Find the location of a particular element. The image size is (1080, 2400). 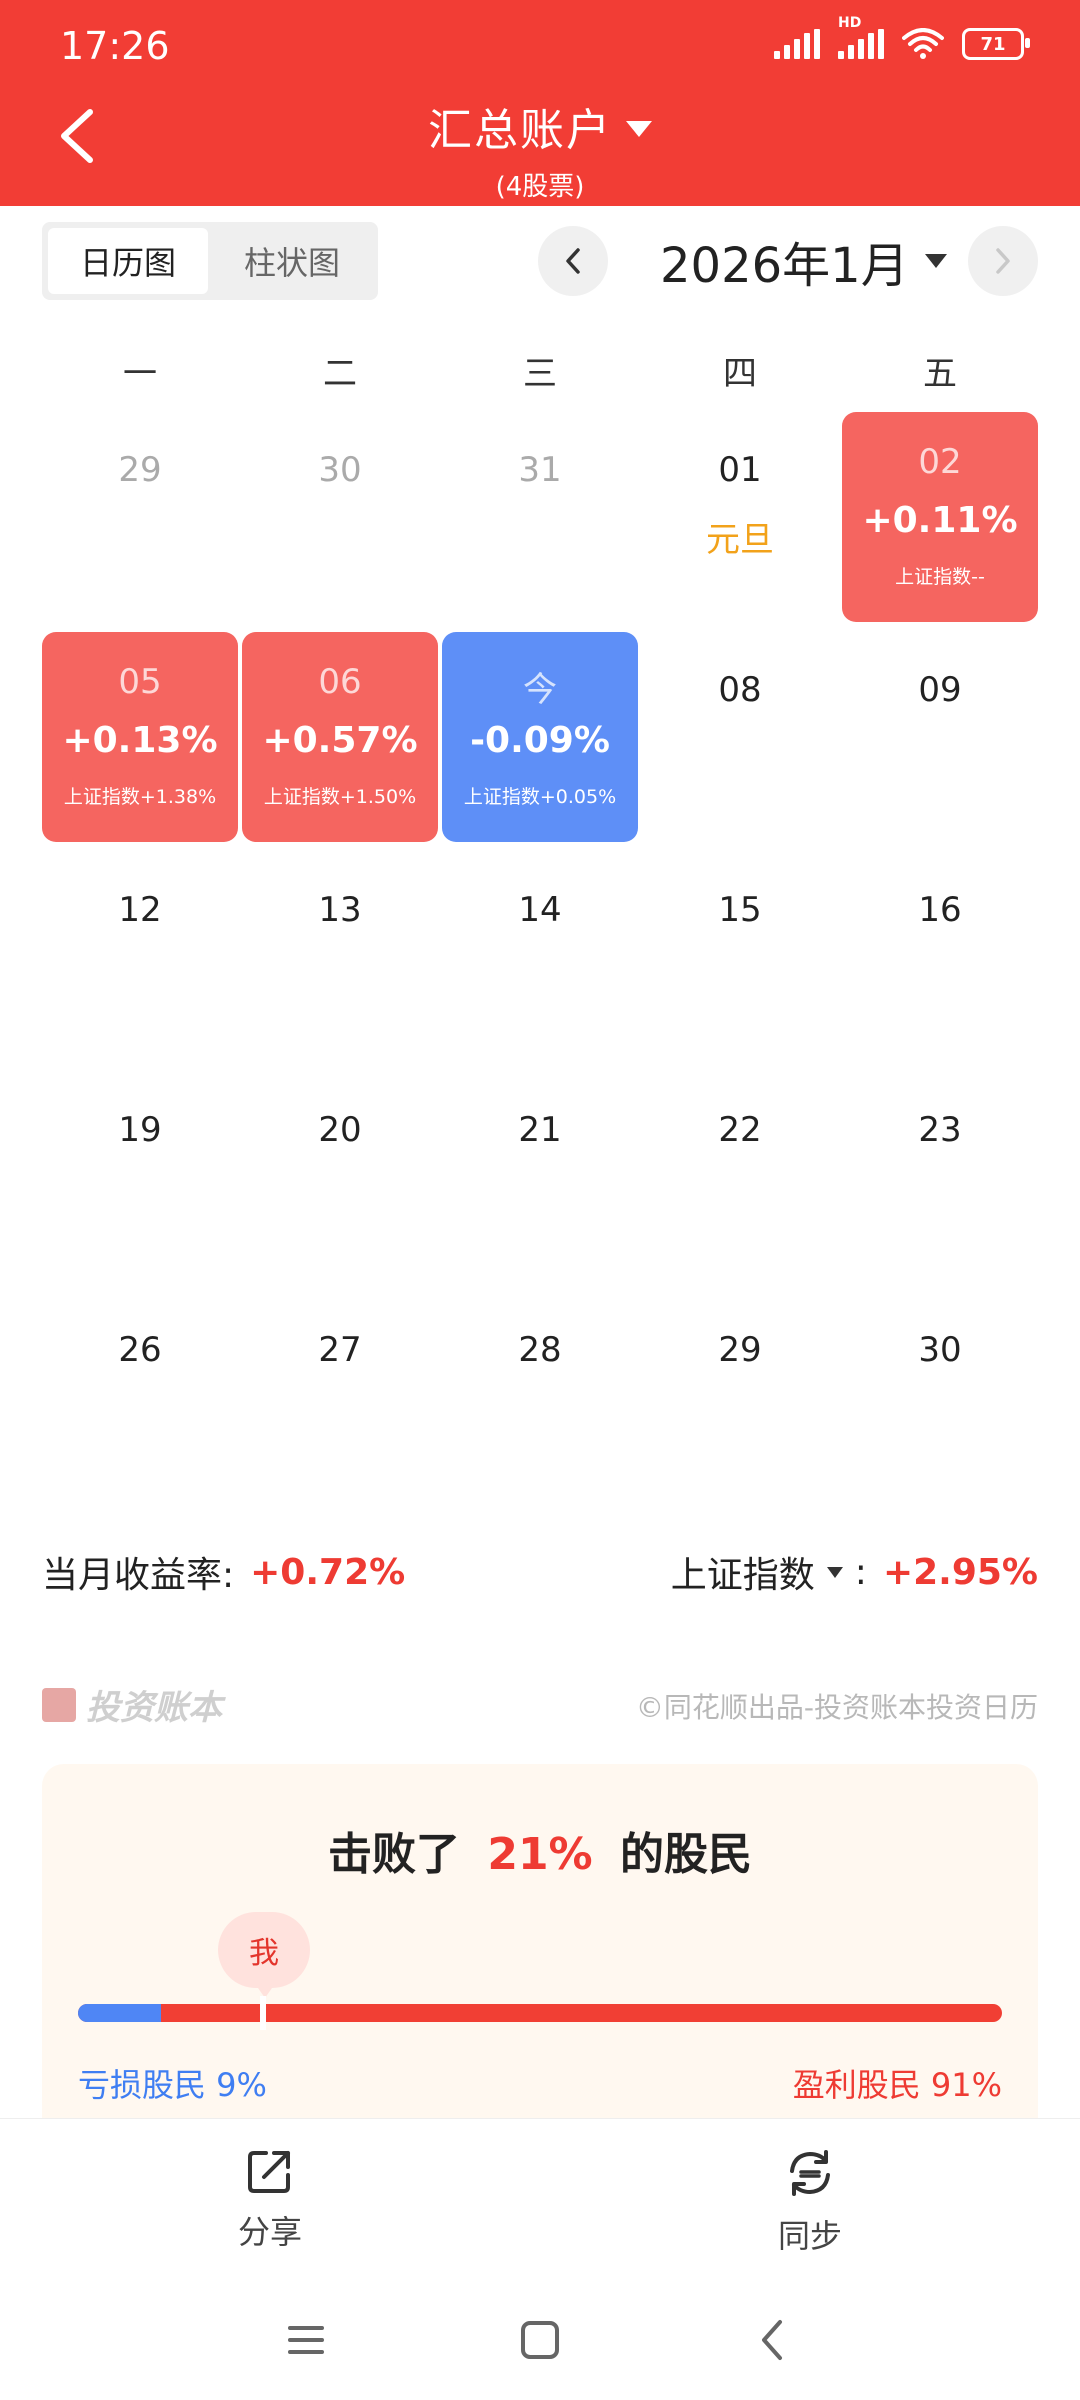

index-selector: 上证指数 is located at coordinates (743, 1572).